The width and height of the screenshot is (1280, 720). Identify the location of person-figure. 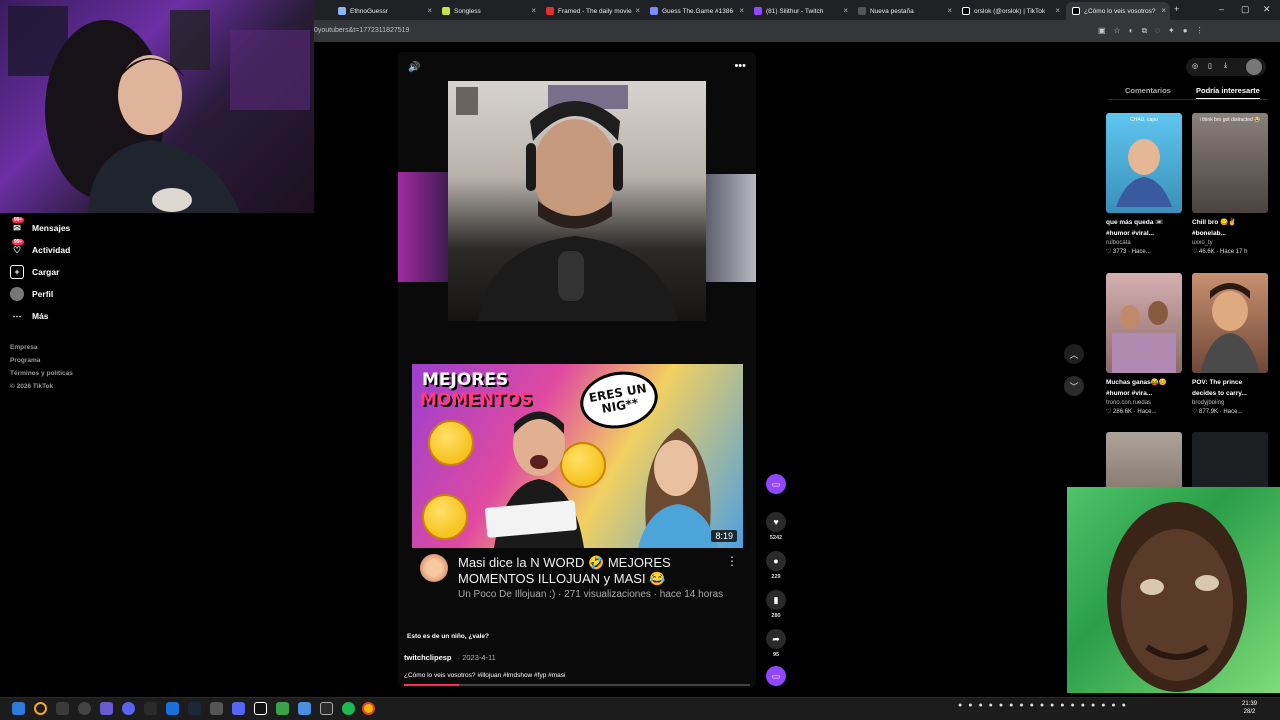
(678, 488).